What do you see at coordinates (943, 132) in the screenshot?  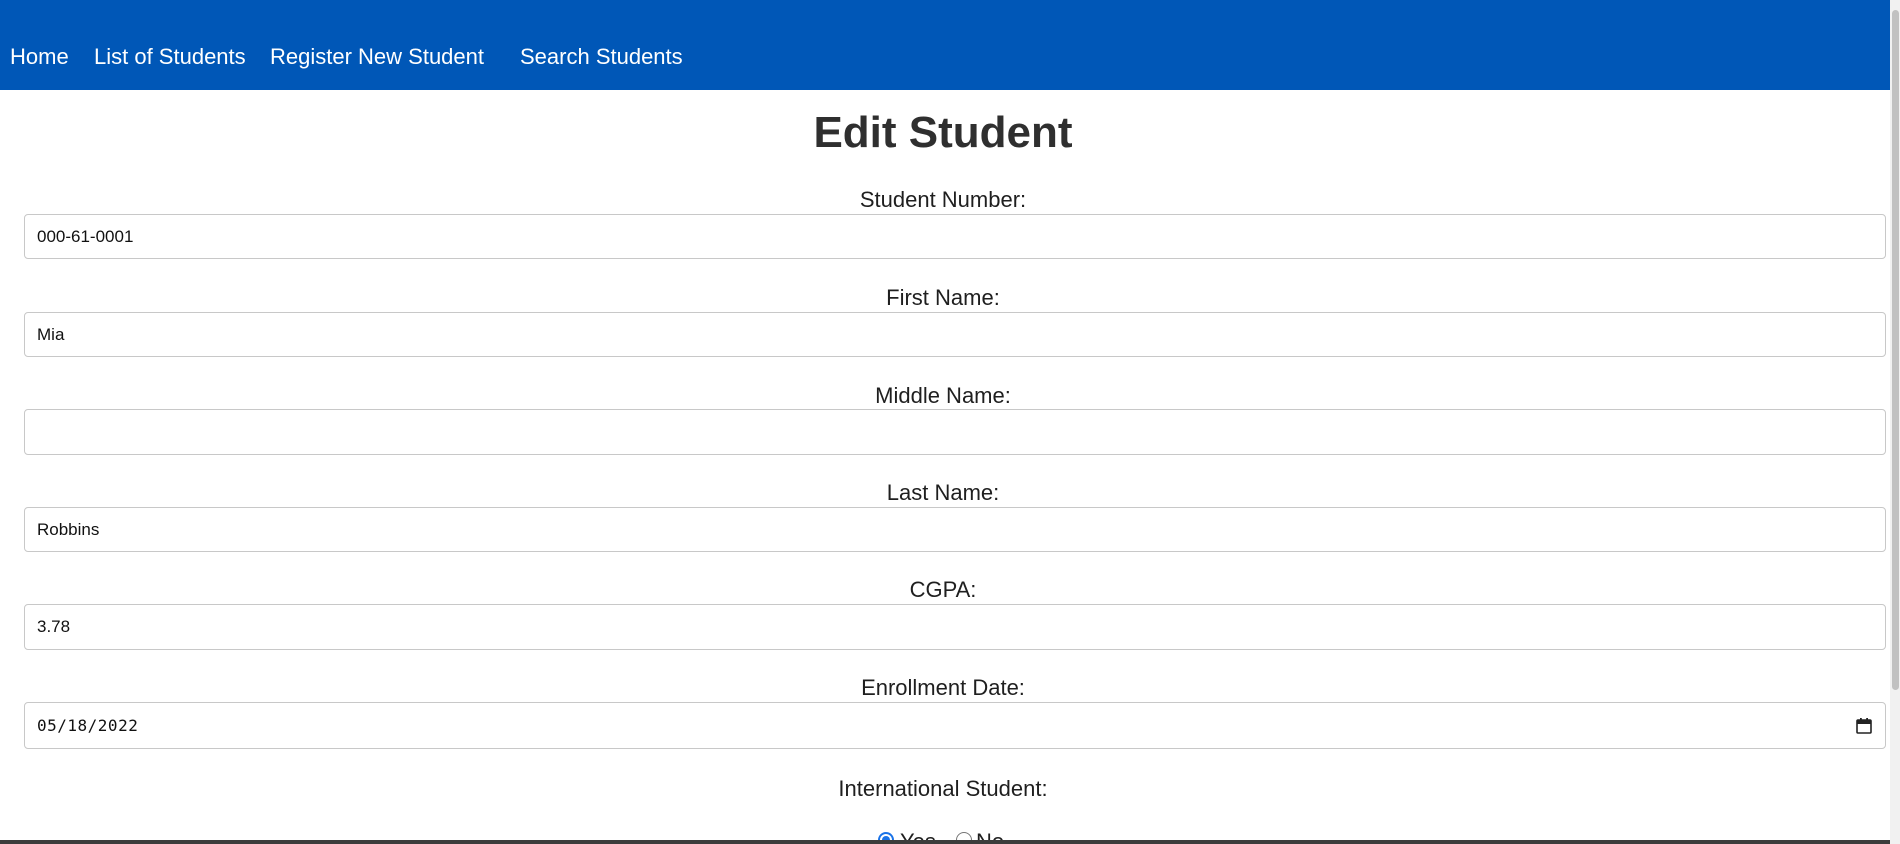 I see `page-title: Edit Student` at bounding box center [943, 132].